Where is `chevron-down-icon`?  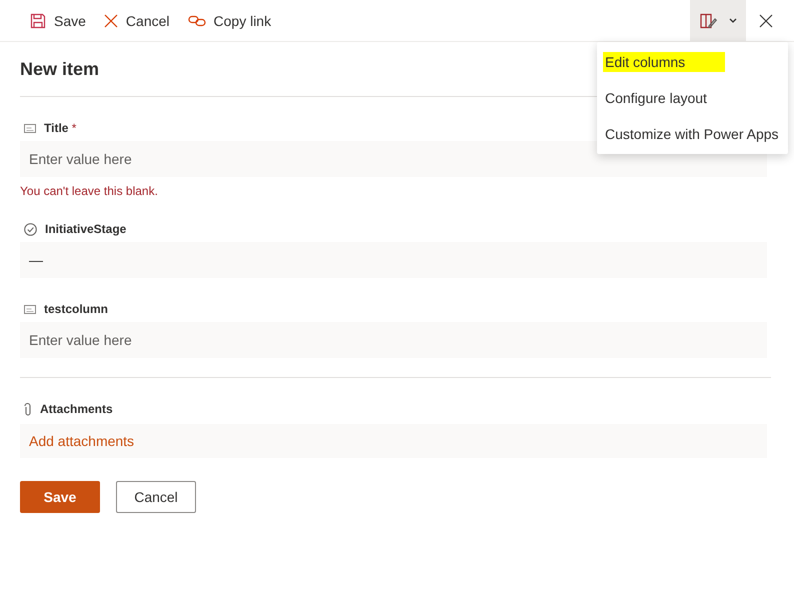 chevron-down-icon is located at coordinates (732, 20).